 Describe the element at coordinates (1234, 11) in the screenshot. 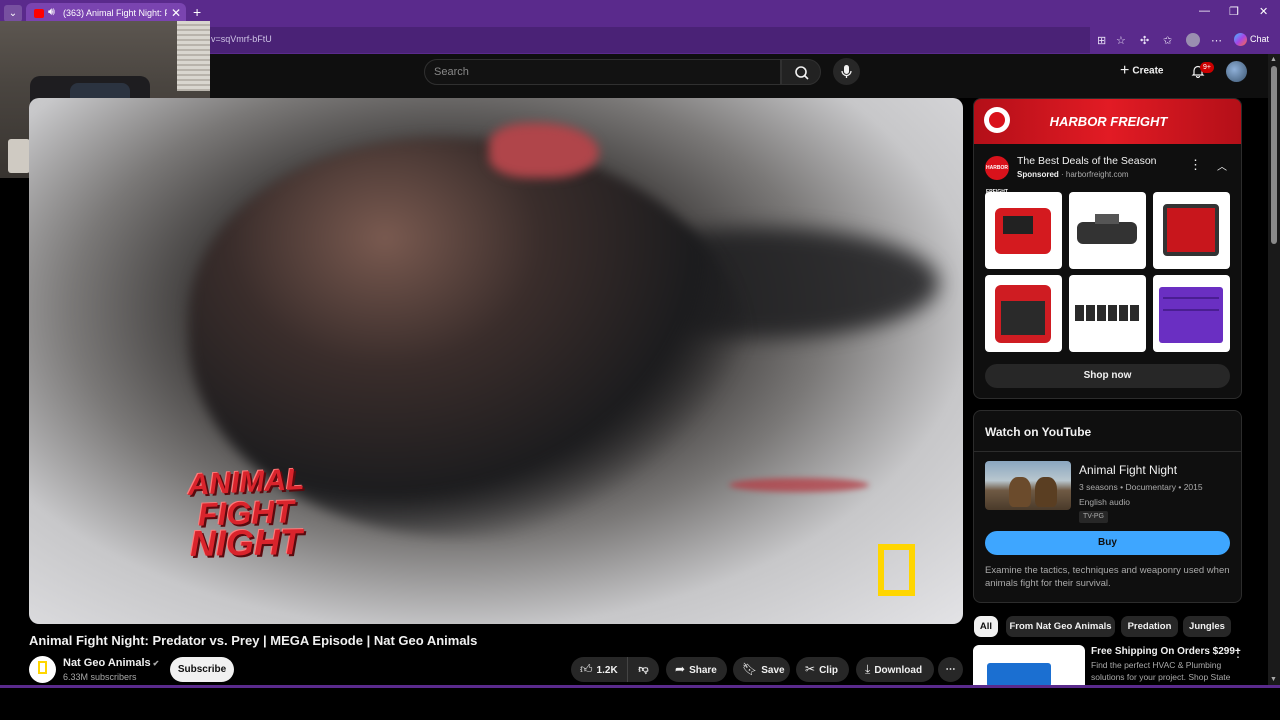

I see `window-restore-button: ❐` at that location.